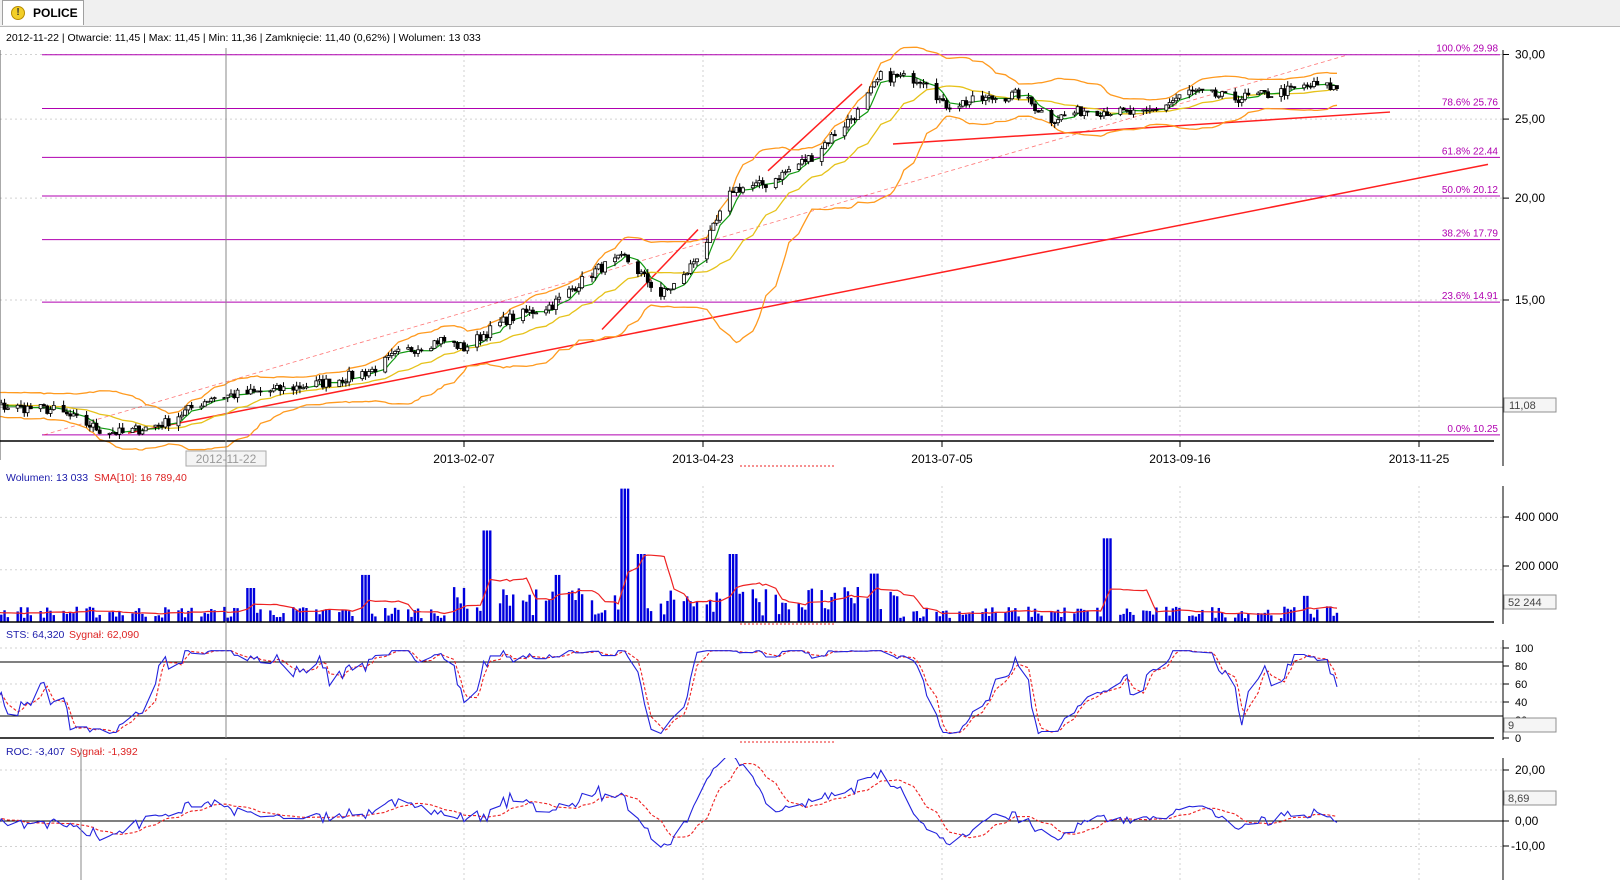 The height and width of the screenshot is (880, 1620). What do you see at coordinates (1470, 234) in the screenshot?
I see `fib-label: 38.2% 17.79` at bounding box center [1470, 234].